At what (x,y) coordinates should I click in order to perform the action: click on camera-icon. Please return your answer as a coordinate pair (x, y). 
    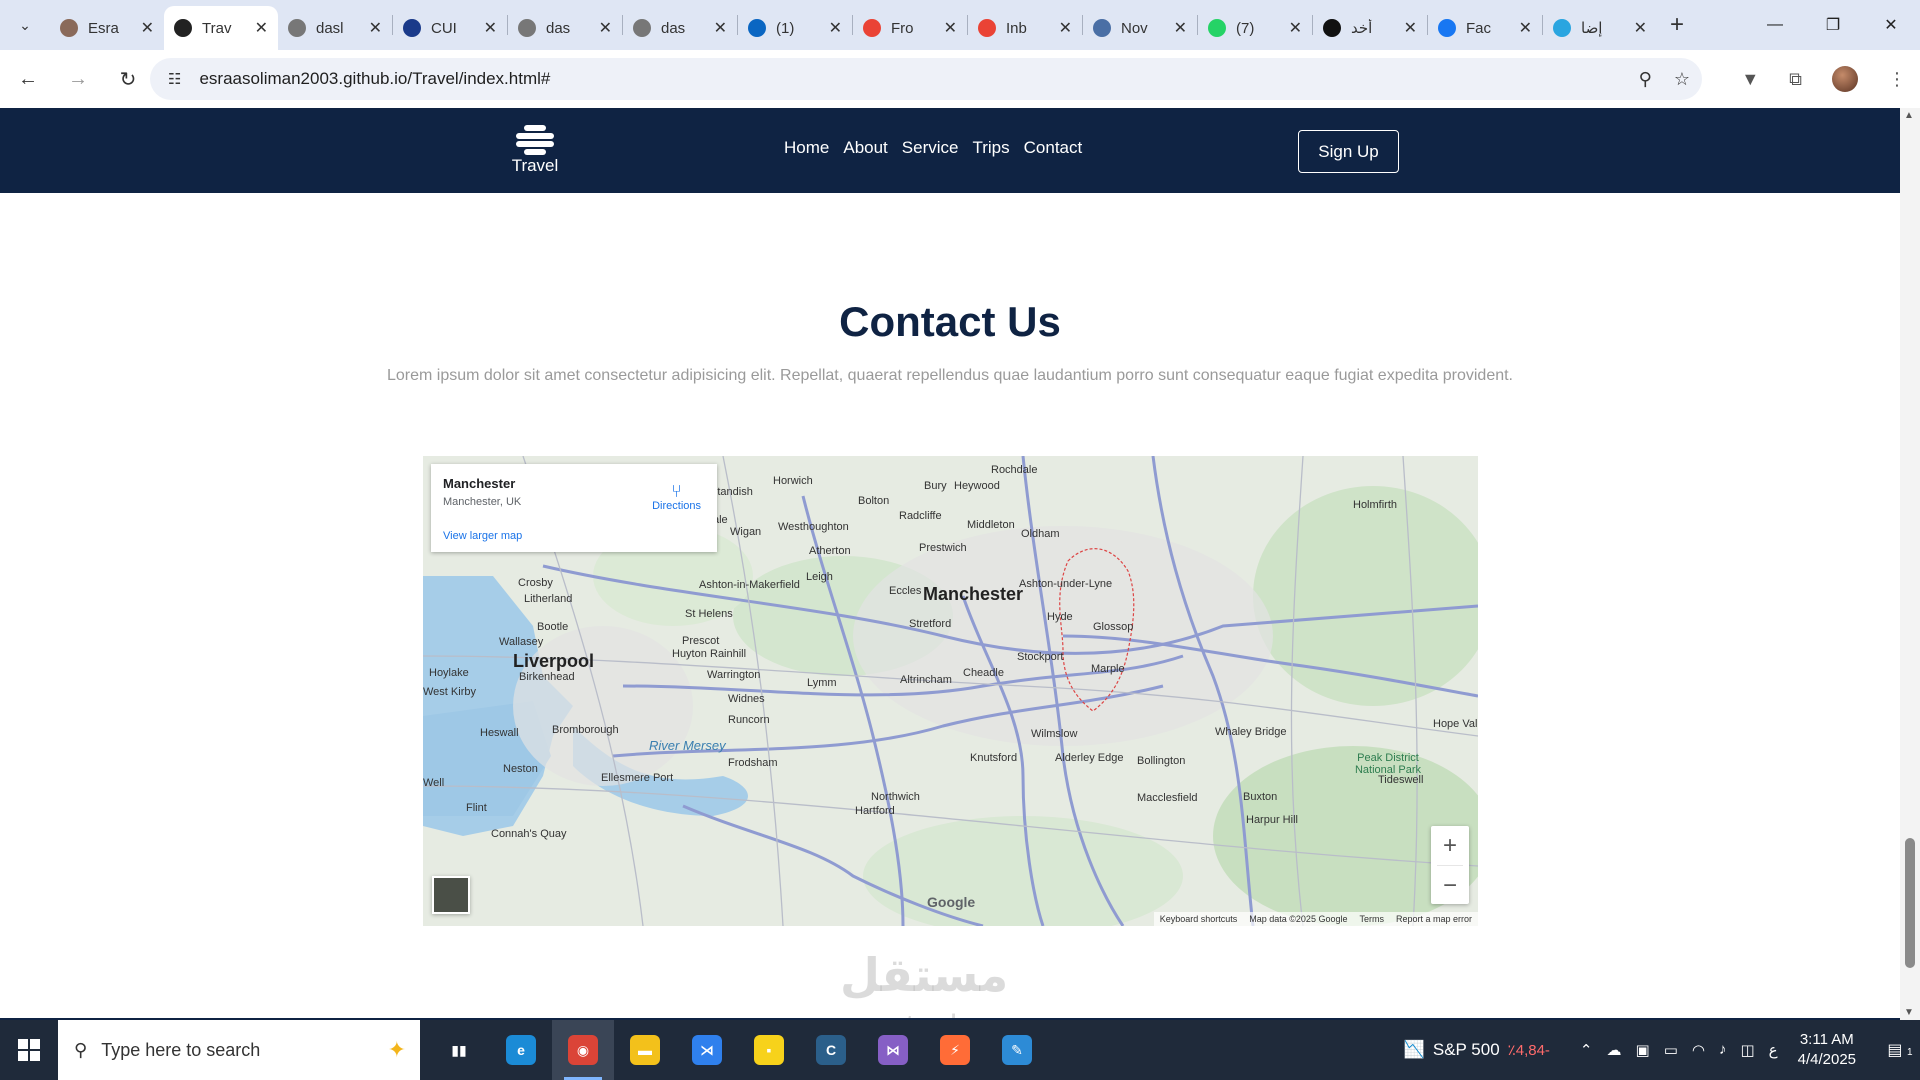
    Looking at the image, I should click on (183, 28).